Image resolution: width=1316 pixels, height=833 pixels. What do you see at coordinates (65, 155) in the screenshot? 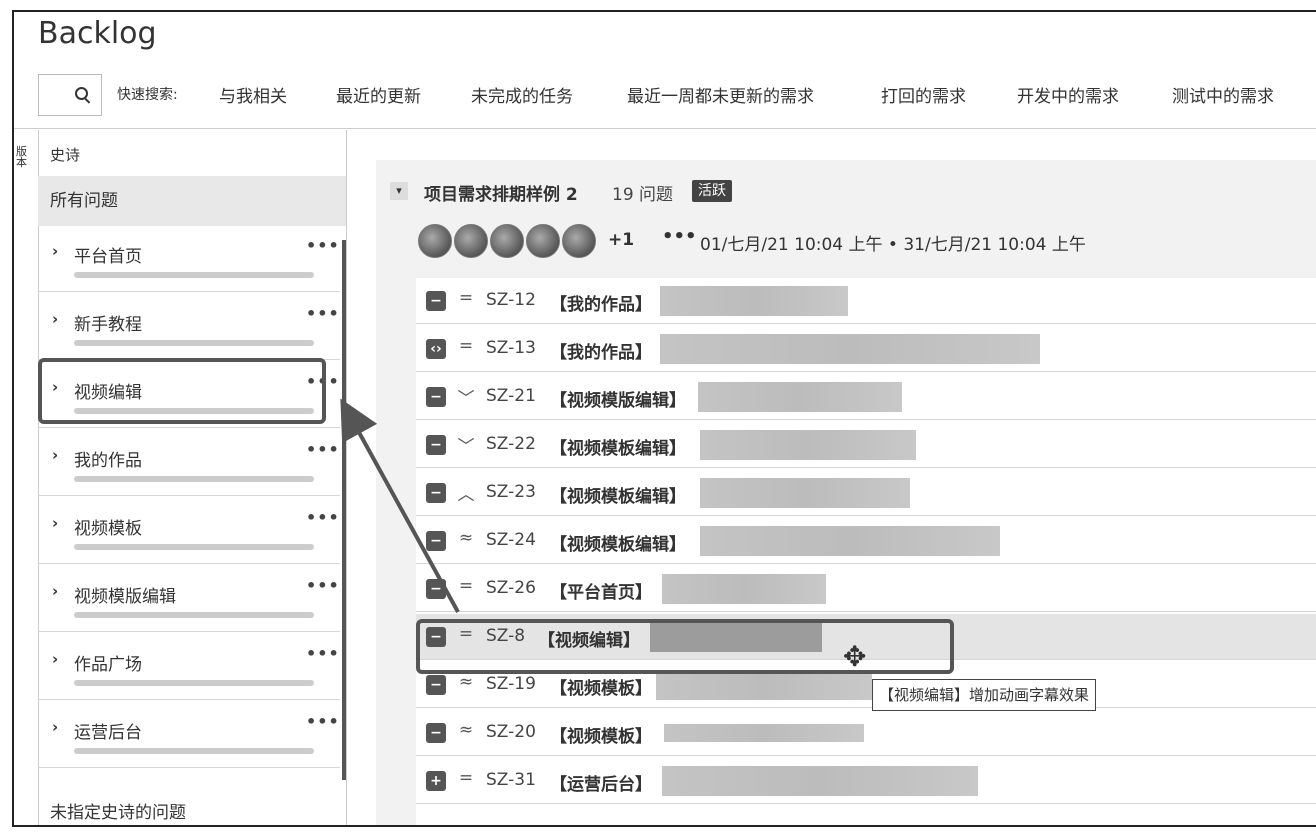
I see `epics-heading: 史诗` at bounding box center [65, 155].